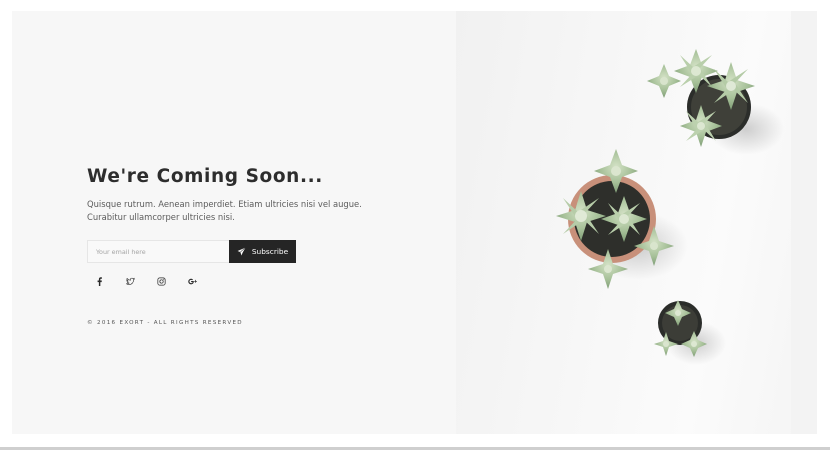 The width and height of the screenshot is (830, 450). I want to click on image-edge, so click(804, 222).